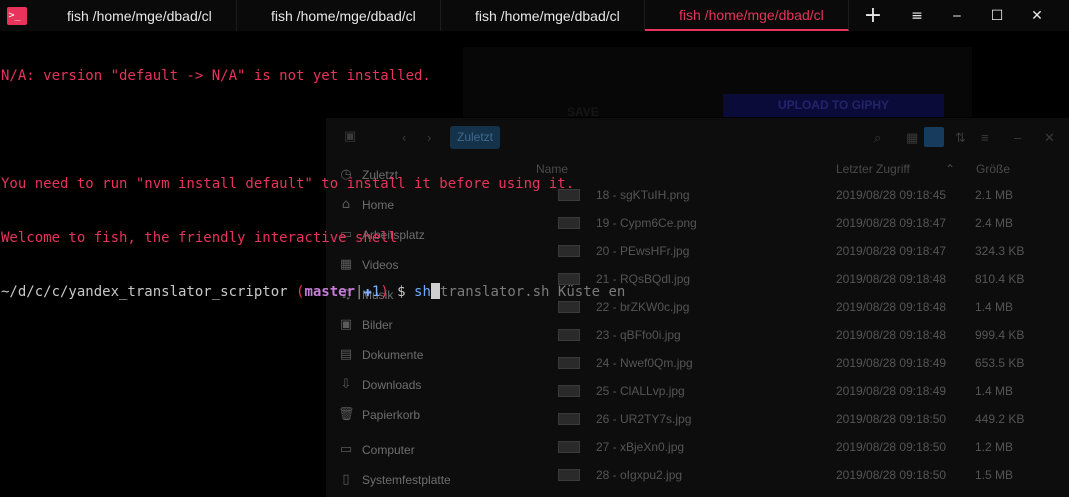 The width and height of the screenshot is (1069, 497). Describe the element at coordinates (934, 137) in the screenshot. I see `list-view-button` at that location.